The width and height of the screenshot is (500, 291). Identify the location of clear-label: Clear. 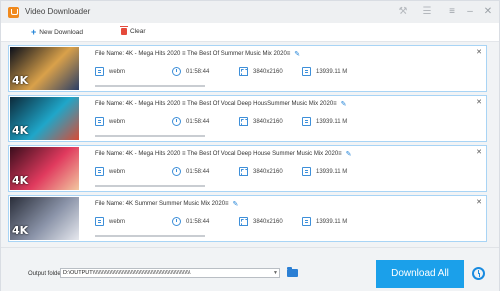
(138, 31).